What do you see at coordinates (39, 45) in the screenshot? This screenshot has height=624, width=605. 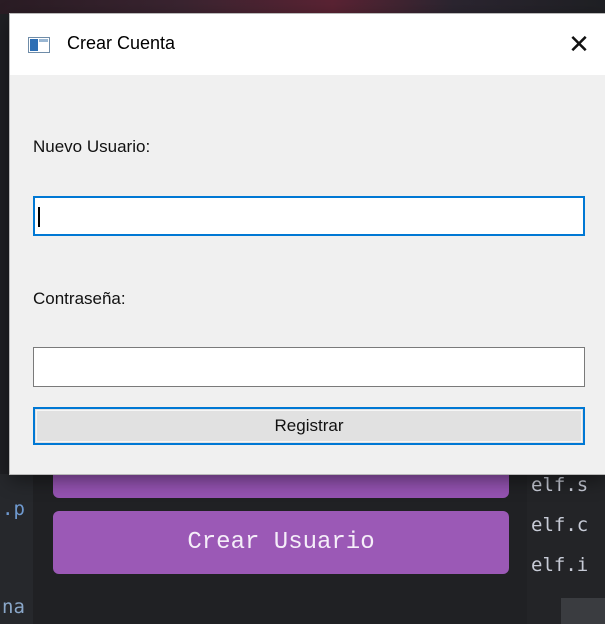 I see `app-window-icon` at bounding box center [39, 45].